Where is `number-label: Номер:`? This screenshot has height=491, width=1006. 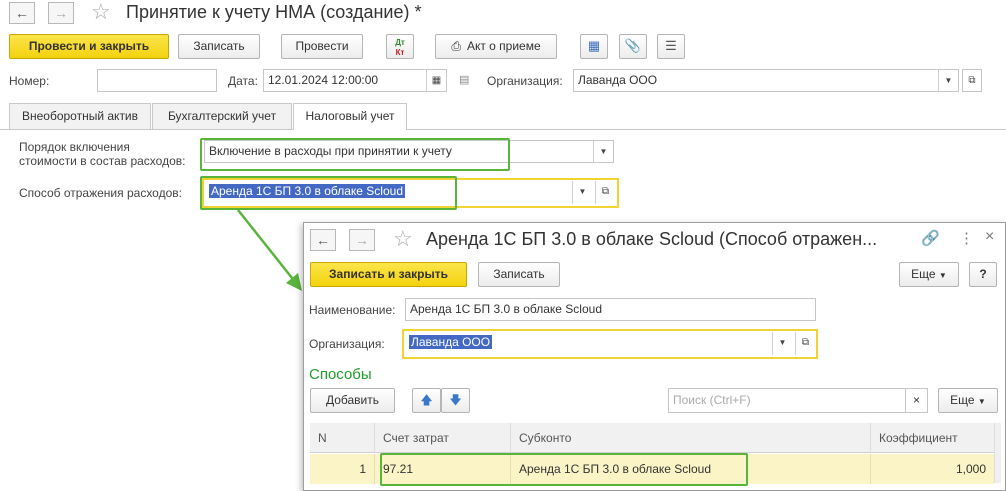
number-label: Номер: is located at coordinates (29, 81).